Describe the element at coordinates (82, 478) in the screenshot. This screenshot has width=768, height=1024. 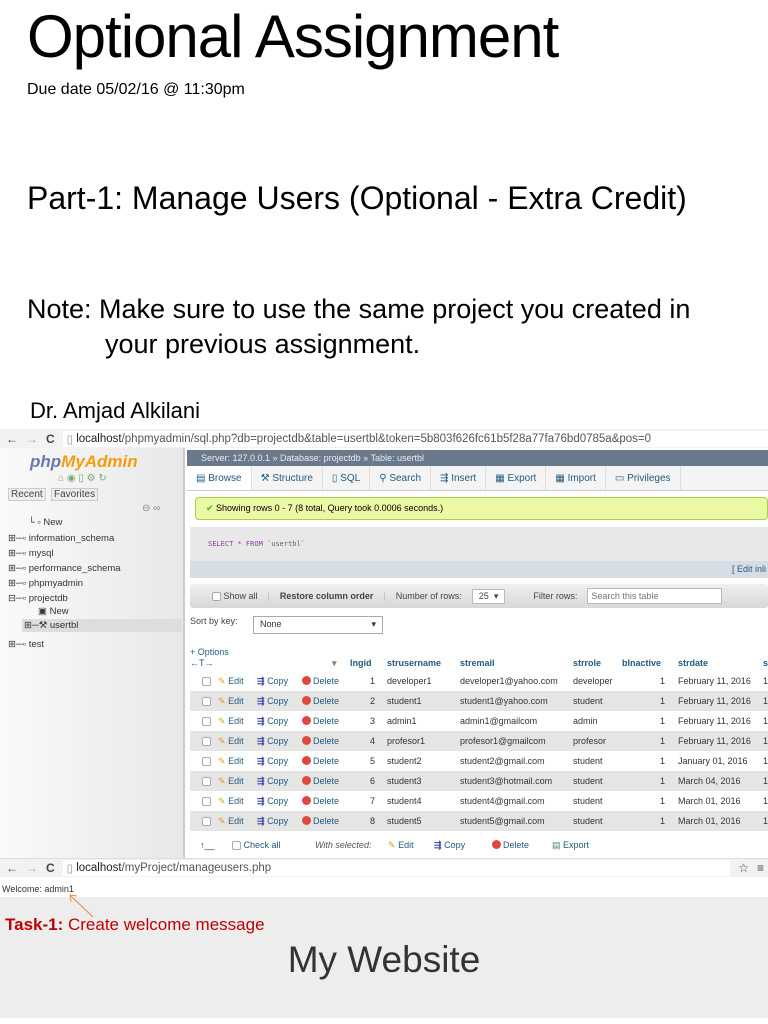
I see `quick-icons: ⌂ ◉ ▯ ⚙ ↻` at that location.